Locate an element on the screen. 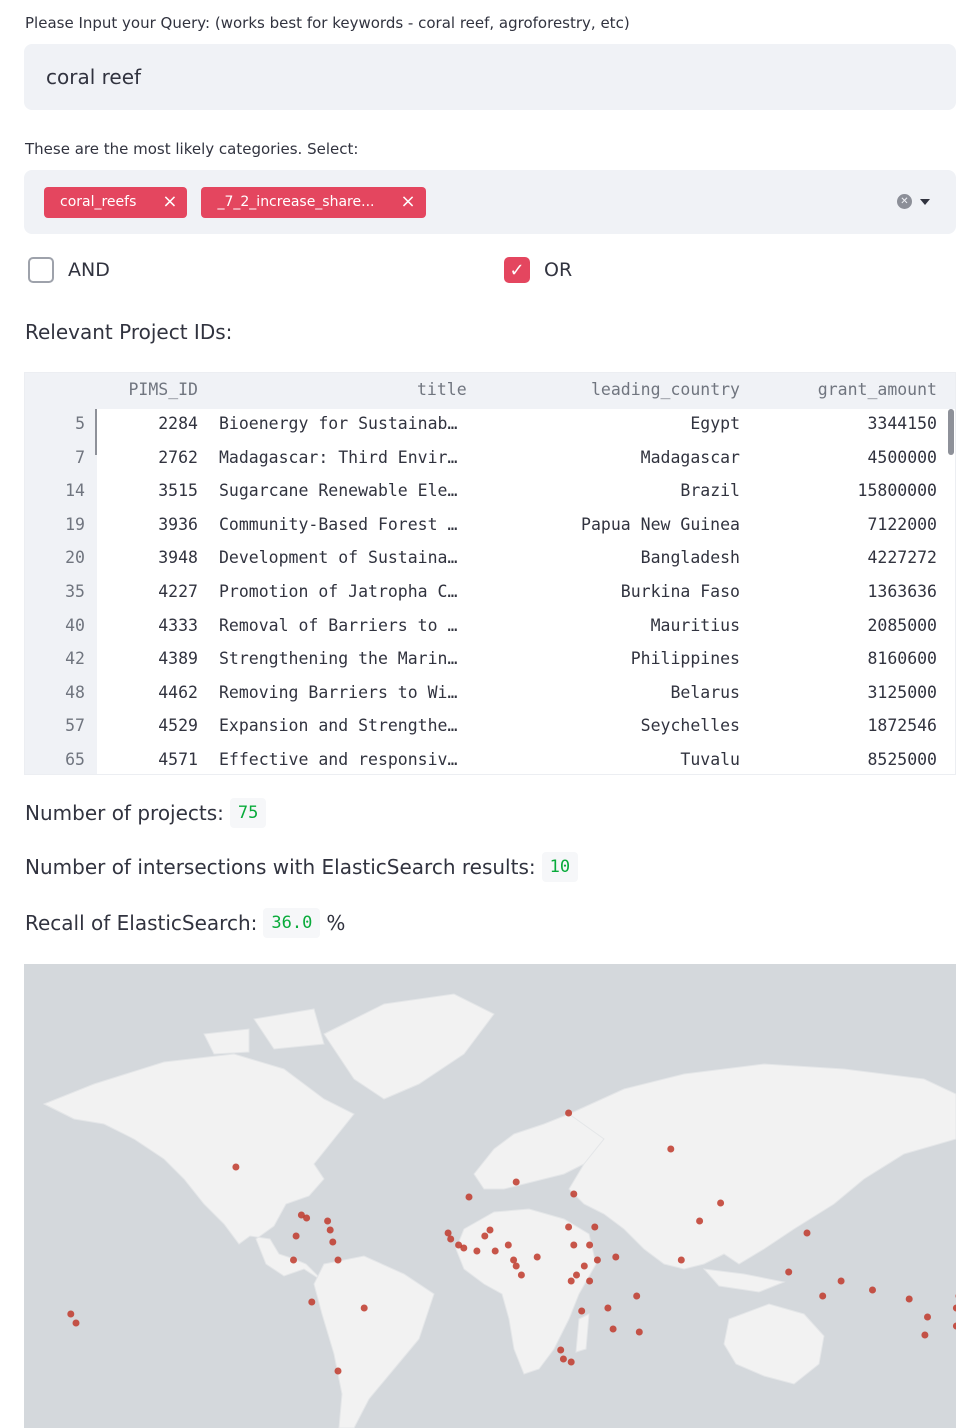 The width and height of the screenshot is (974, 1428). land-africa is located at coordinates (526, 1291).